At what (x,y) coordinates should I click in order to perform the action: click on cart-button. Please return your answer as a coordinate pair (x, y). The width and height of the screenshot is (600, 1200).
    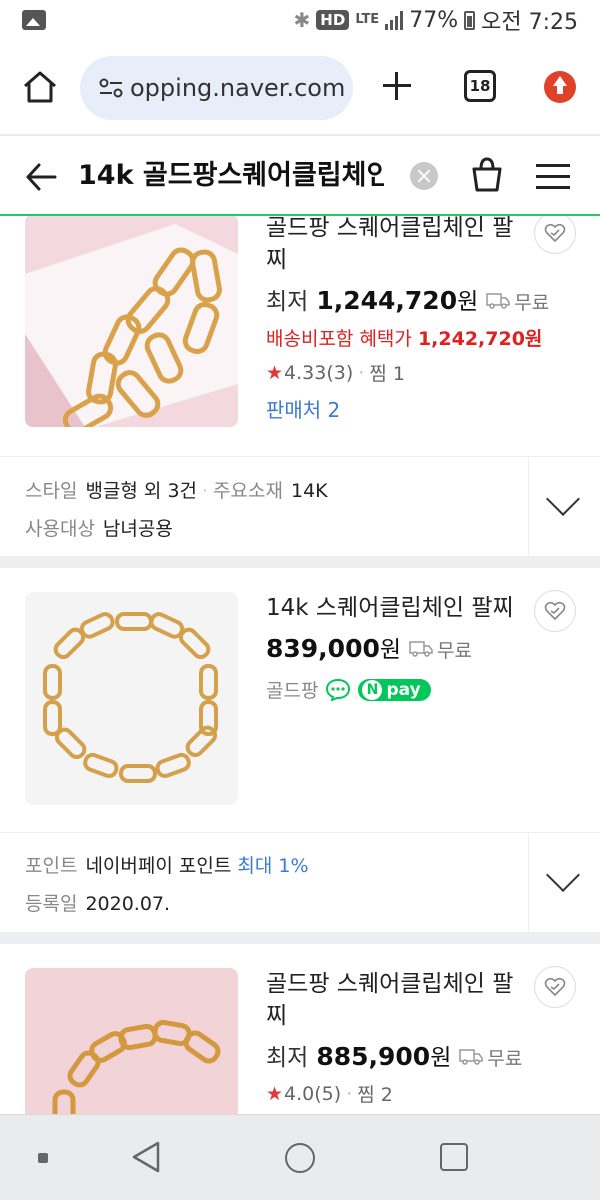
    Looking at the image, I should click on (487, 175).